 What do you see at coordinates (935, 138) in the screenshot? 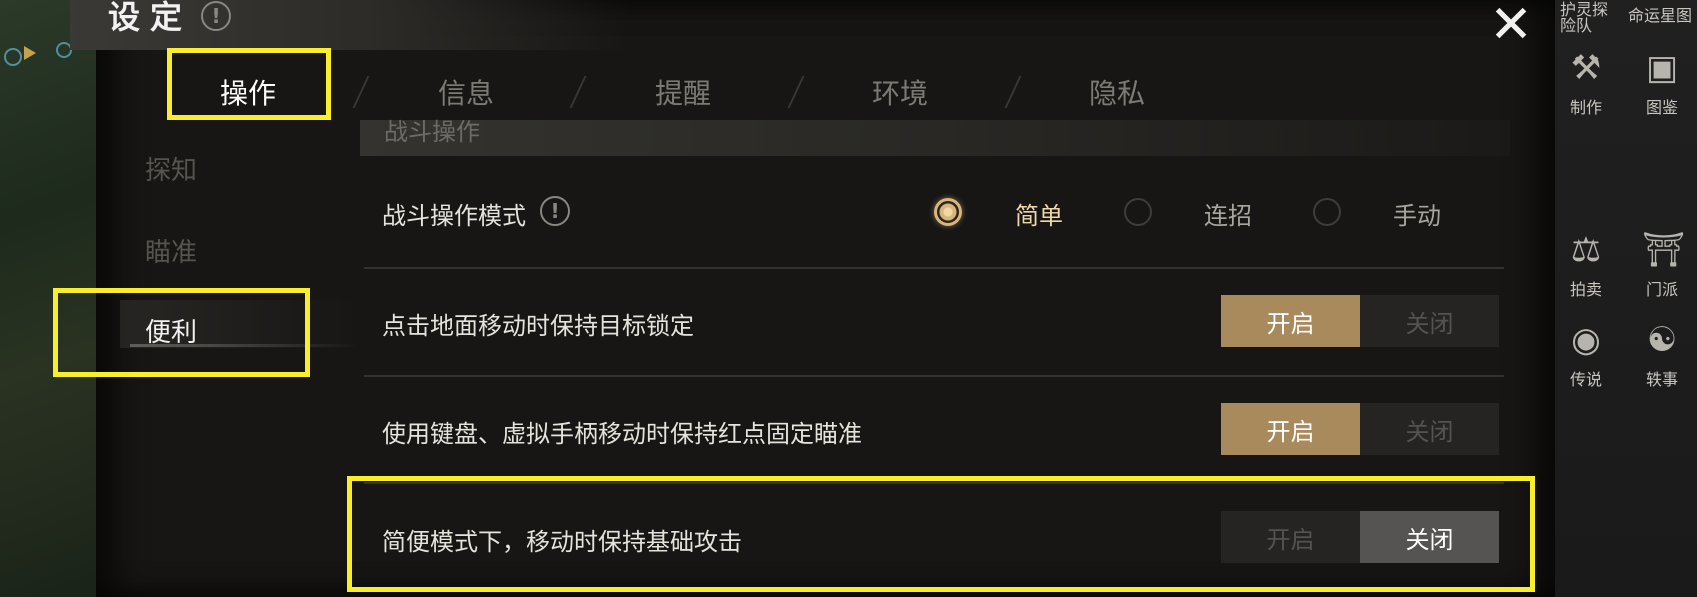
I see `section-header-bar` at bounding box center [935, 138].